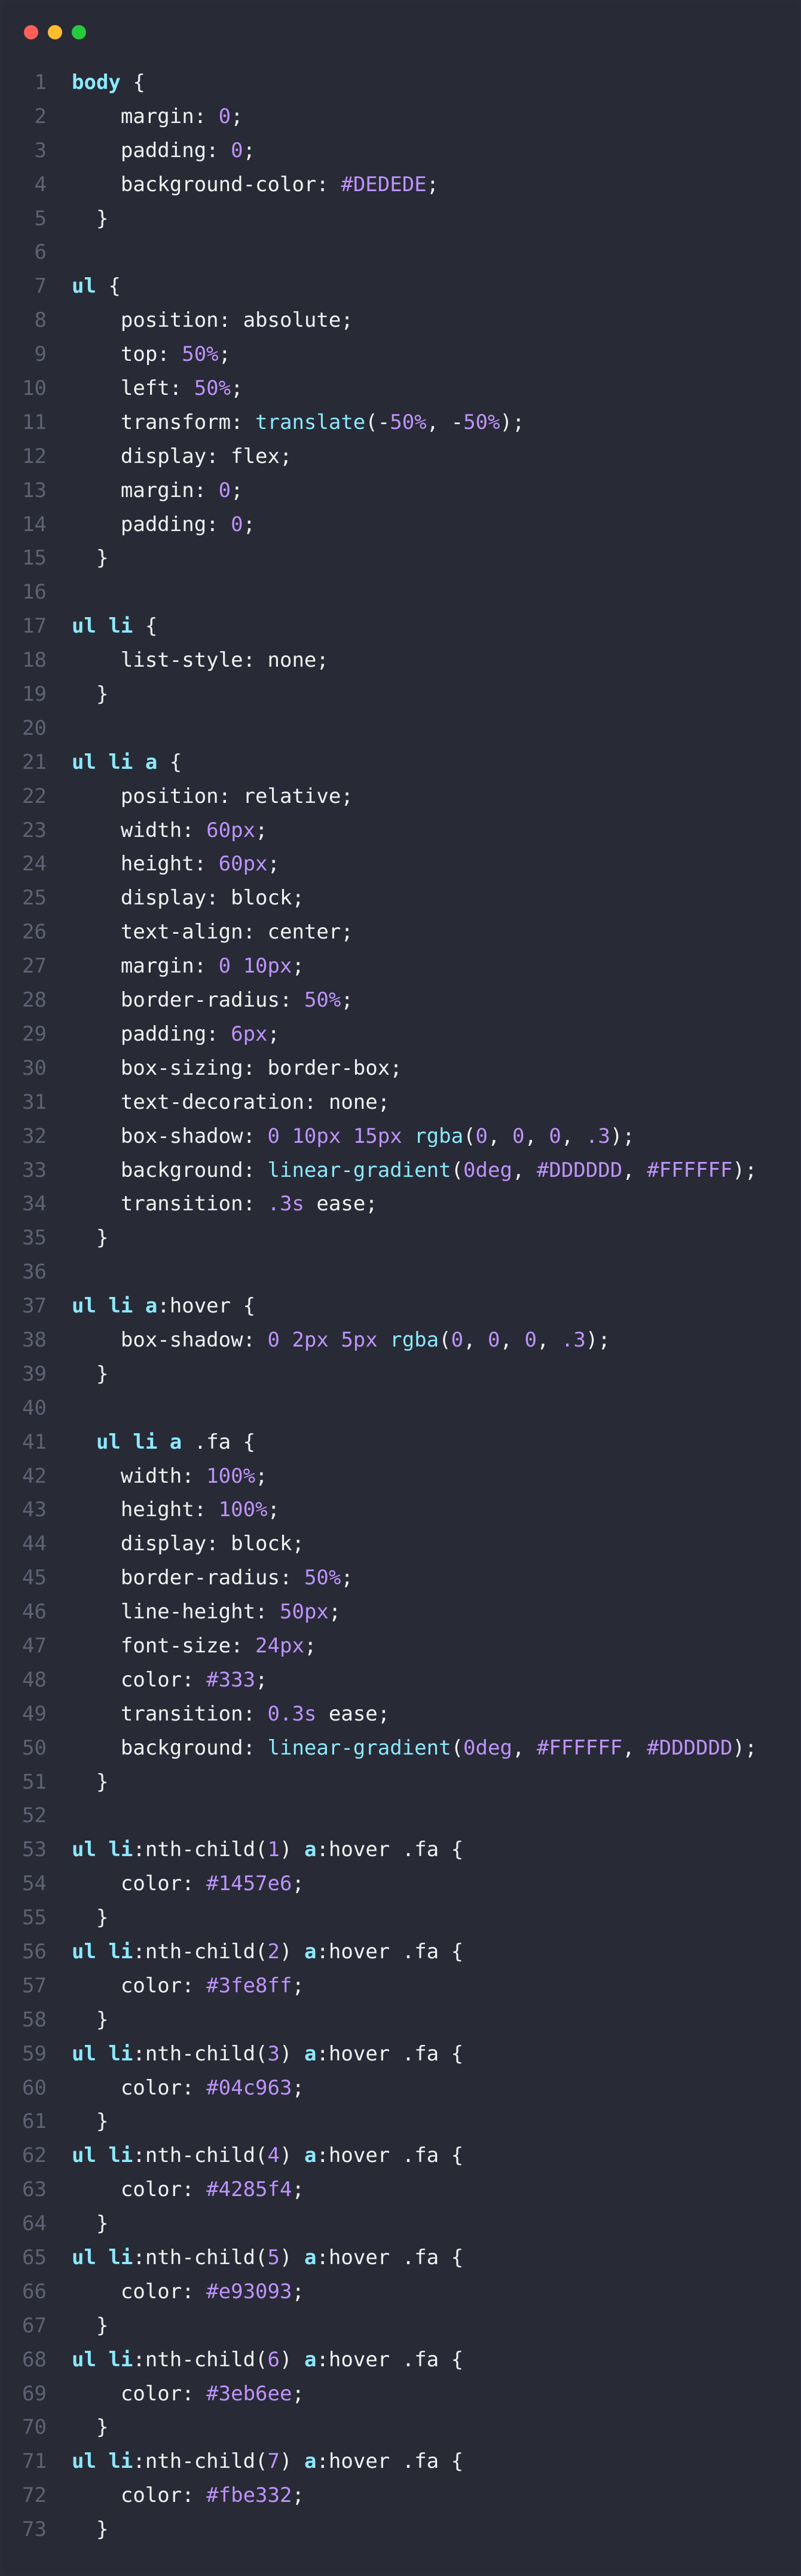 This screenshot has height=2576, width=801. Describe the element at coordinates (400, 763) in the screenshot. I see `code-line: 21 ul li a {` at that location.